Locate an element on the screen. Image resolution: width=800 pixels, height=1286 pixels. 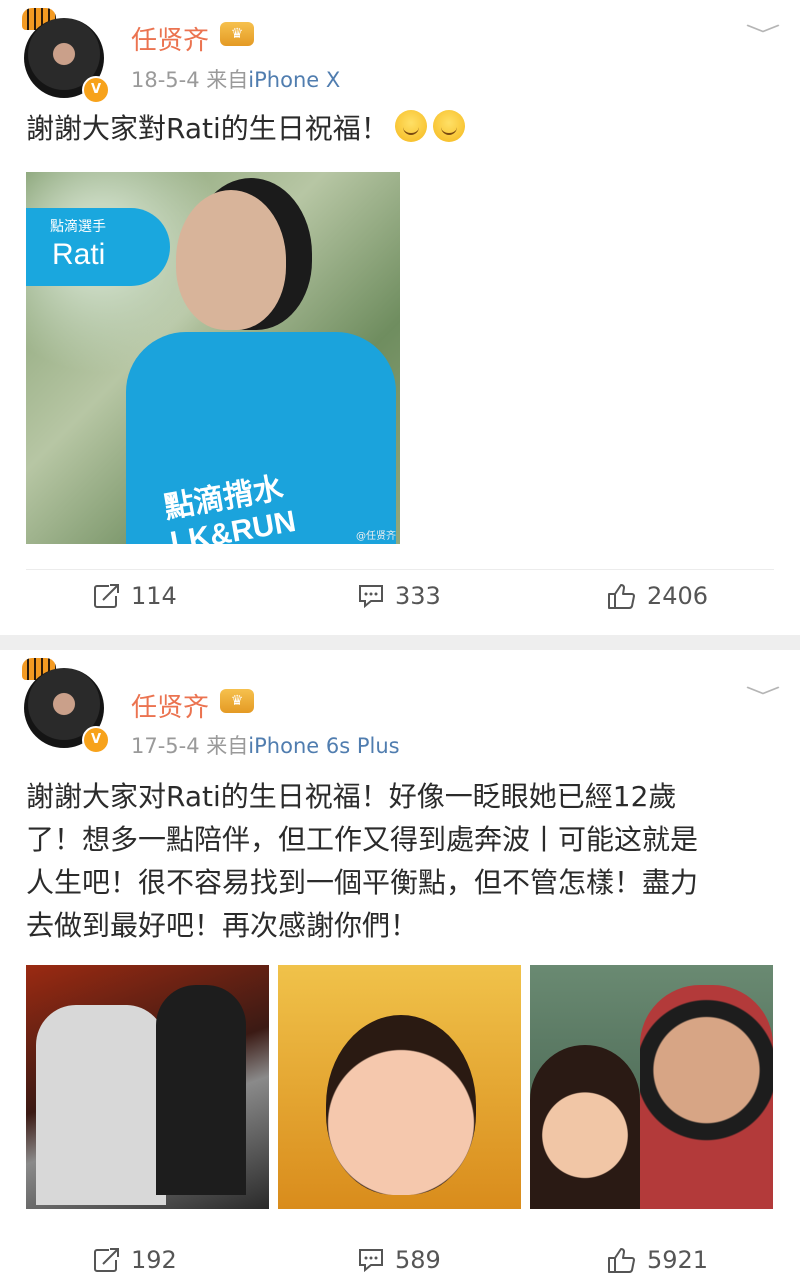
post-meta: 18-5-4 来自iPhone X is located at coordinates (235, 79).